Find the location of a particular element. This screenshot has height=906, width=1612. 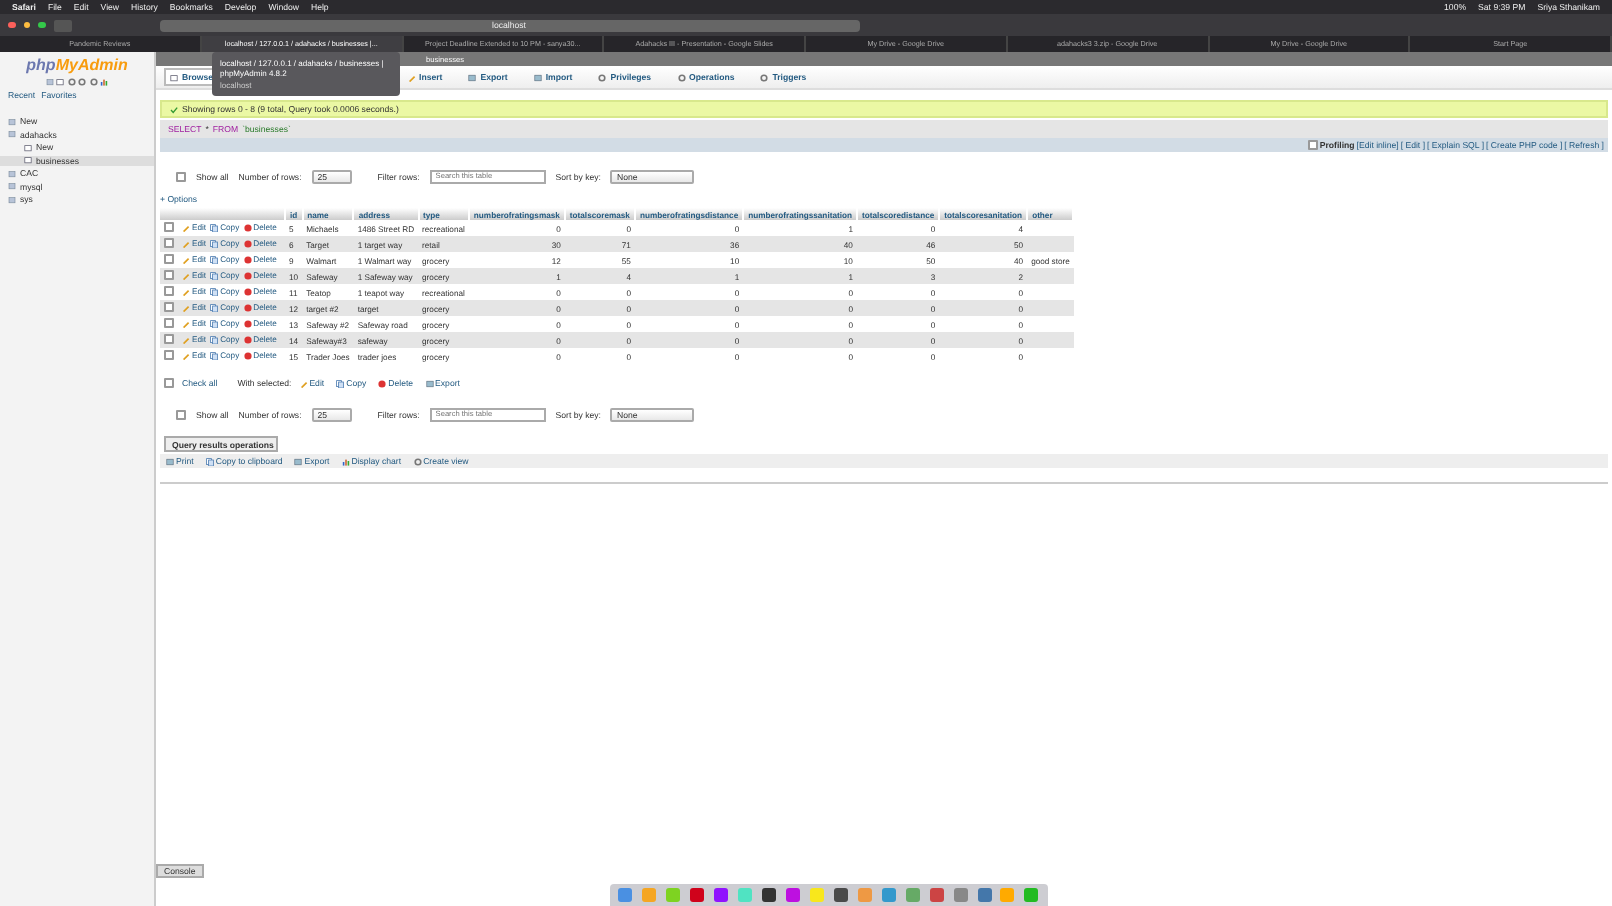

table-icon is located at coordinates (174, 77).